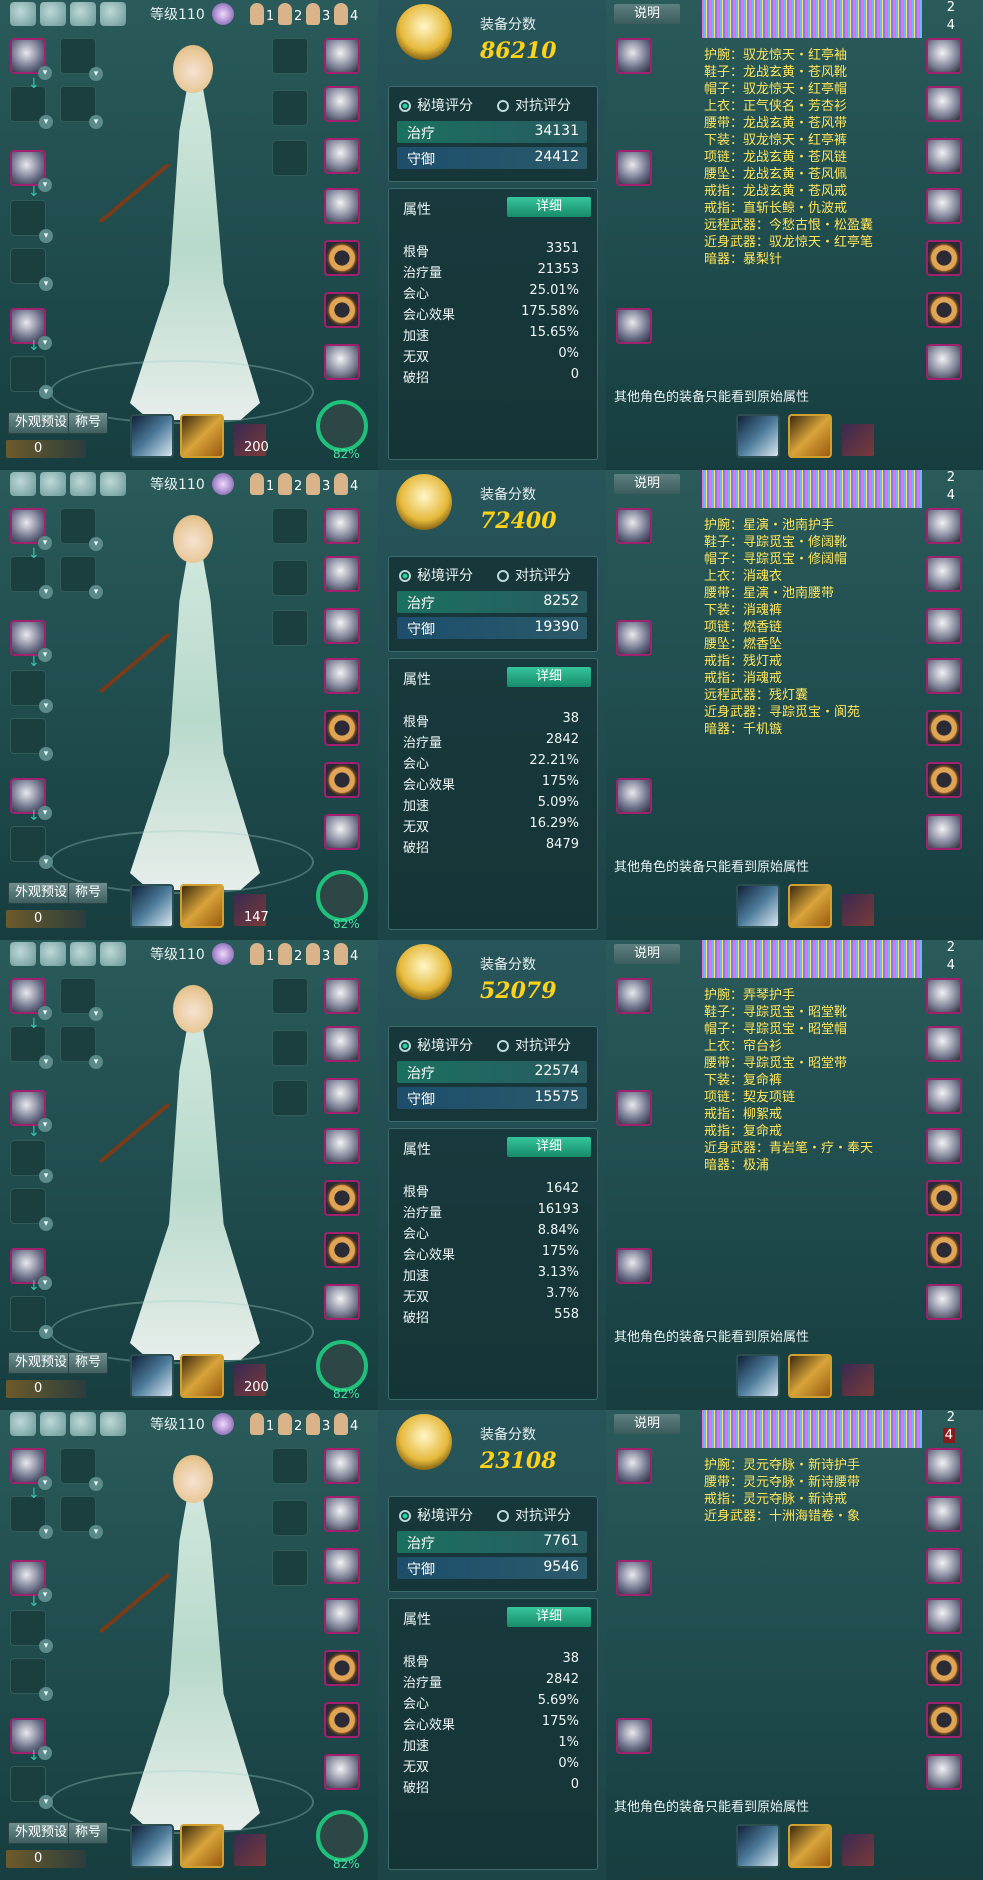 Image resolution: width=983 pixels, height=1880 pixels. Describe the element at coordinates (647, 1424) in the screenshot. I see `explain-button: 说明` at that location.